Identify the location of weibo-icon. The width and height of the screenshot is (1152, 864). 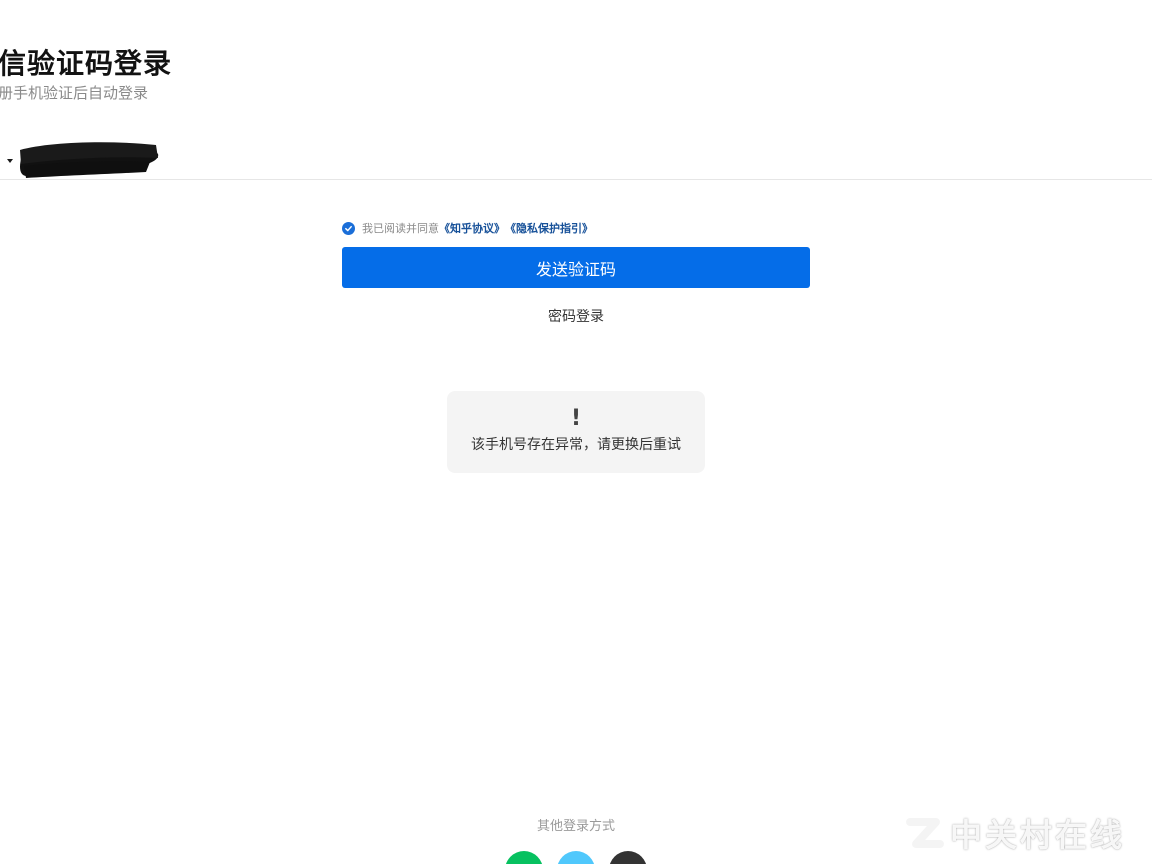
(628, 857).